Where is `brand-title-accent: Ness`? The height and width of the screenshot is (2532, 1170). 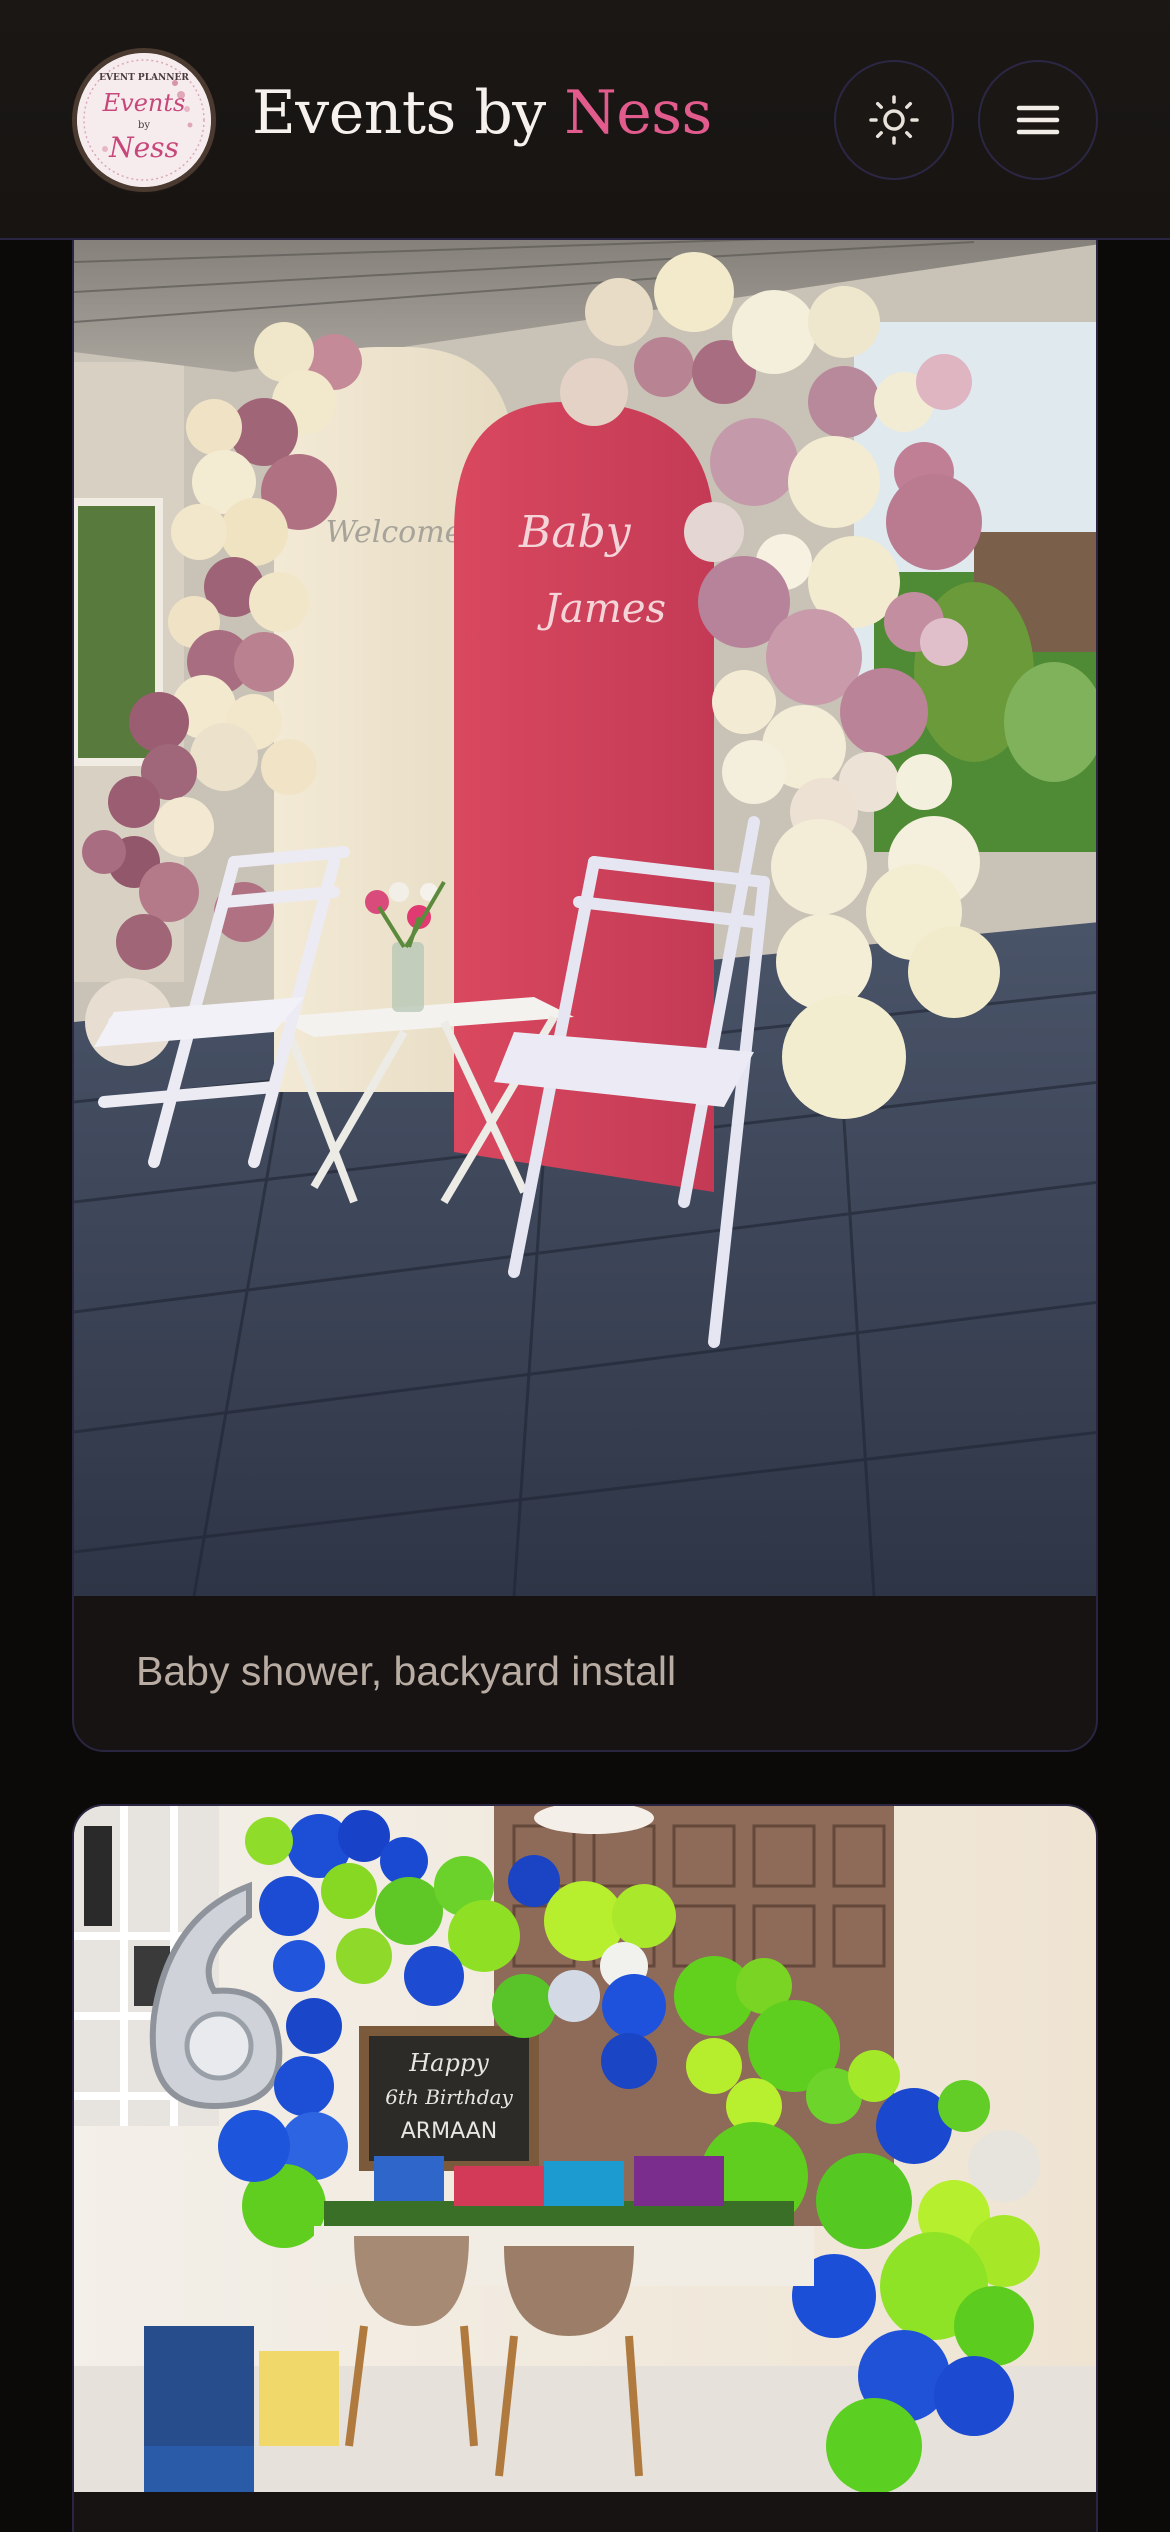
brand-title-accent: Ness is located at coordinates (638, 113).